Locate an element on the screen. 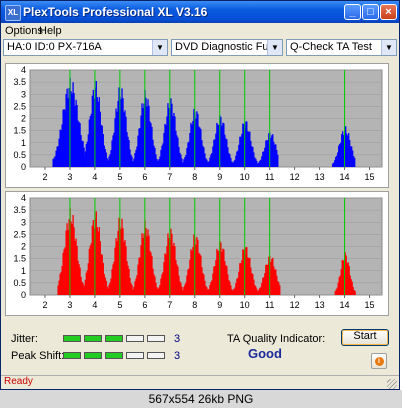 This screenshot has width=402, height=408. title-bar: XL PlexTools Professional XL V3.16 _ □ × is located at coordinates (200, 12).